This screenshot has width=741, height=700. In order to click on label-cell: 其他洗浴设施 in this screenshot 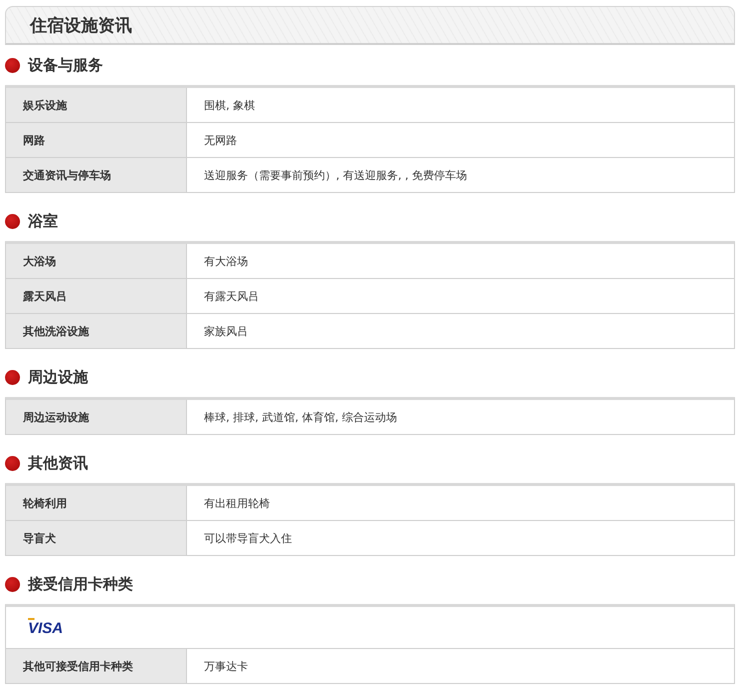, I will do `click(96, 331)`.